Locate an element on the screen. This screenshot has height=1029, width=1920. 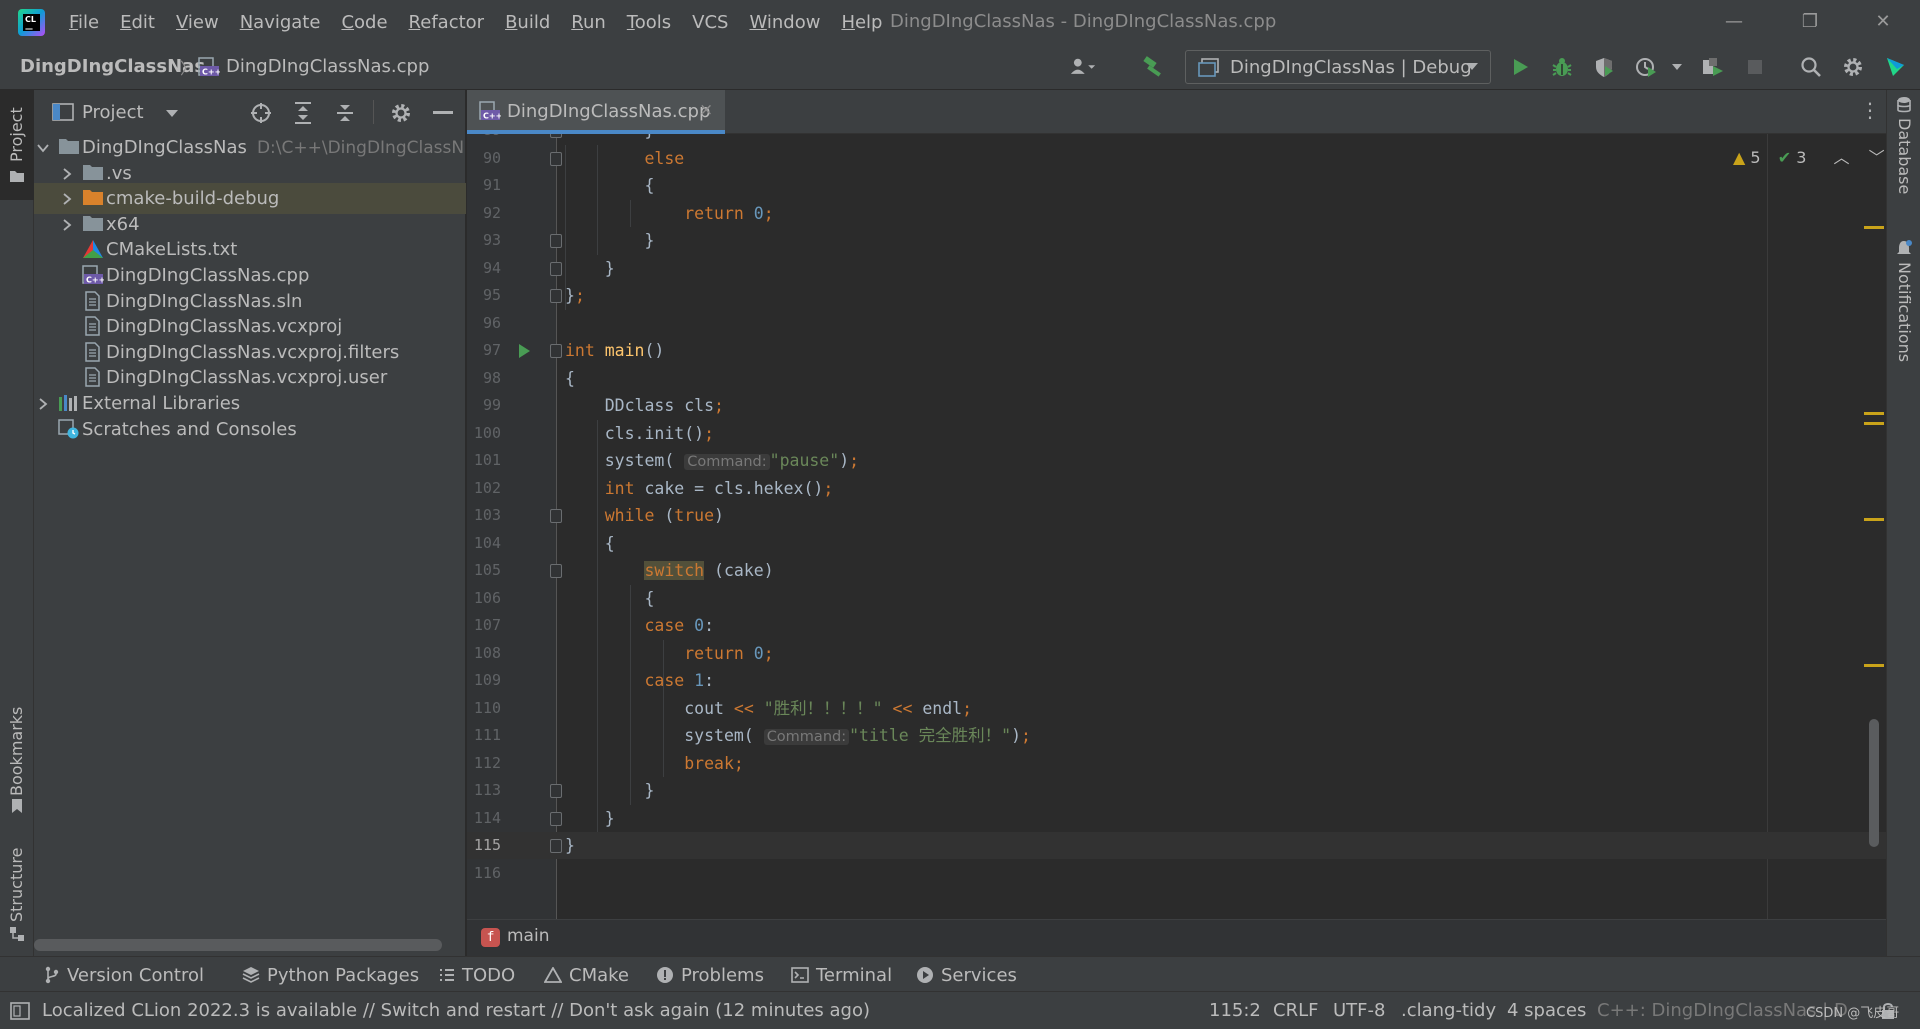
tool-window-button: TODO is located at coordinates (477, 975).